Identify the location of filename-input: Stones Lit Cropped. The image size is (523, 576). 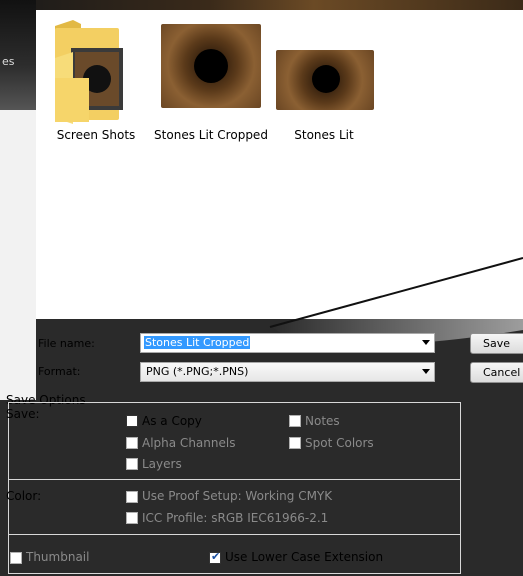
(287, 343).